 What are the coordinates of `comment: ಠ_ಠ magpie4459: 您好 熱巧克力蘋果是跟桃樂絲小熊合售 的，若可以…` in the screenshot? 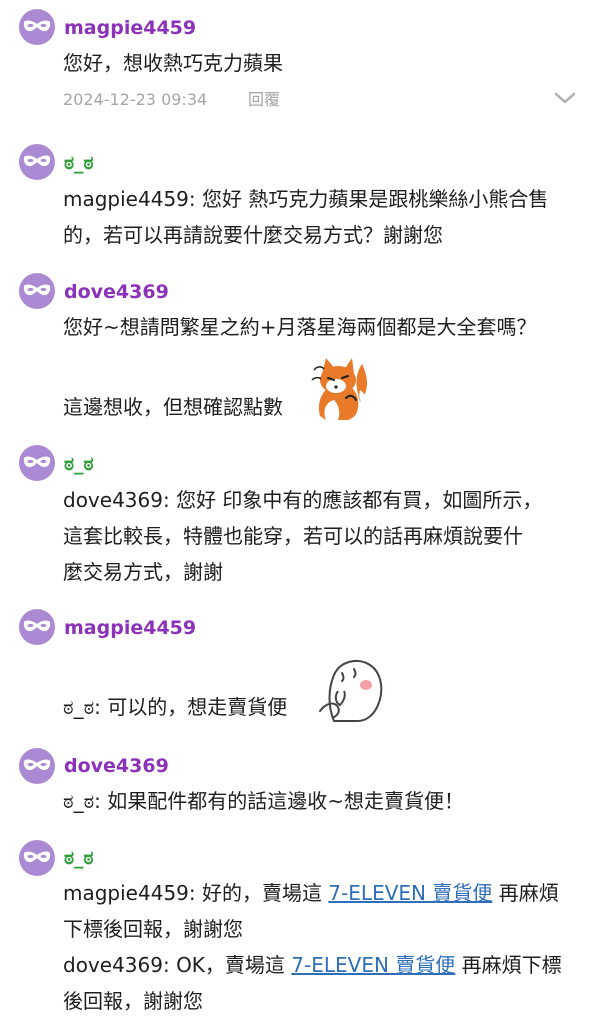 It's located at (302, 205).